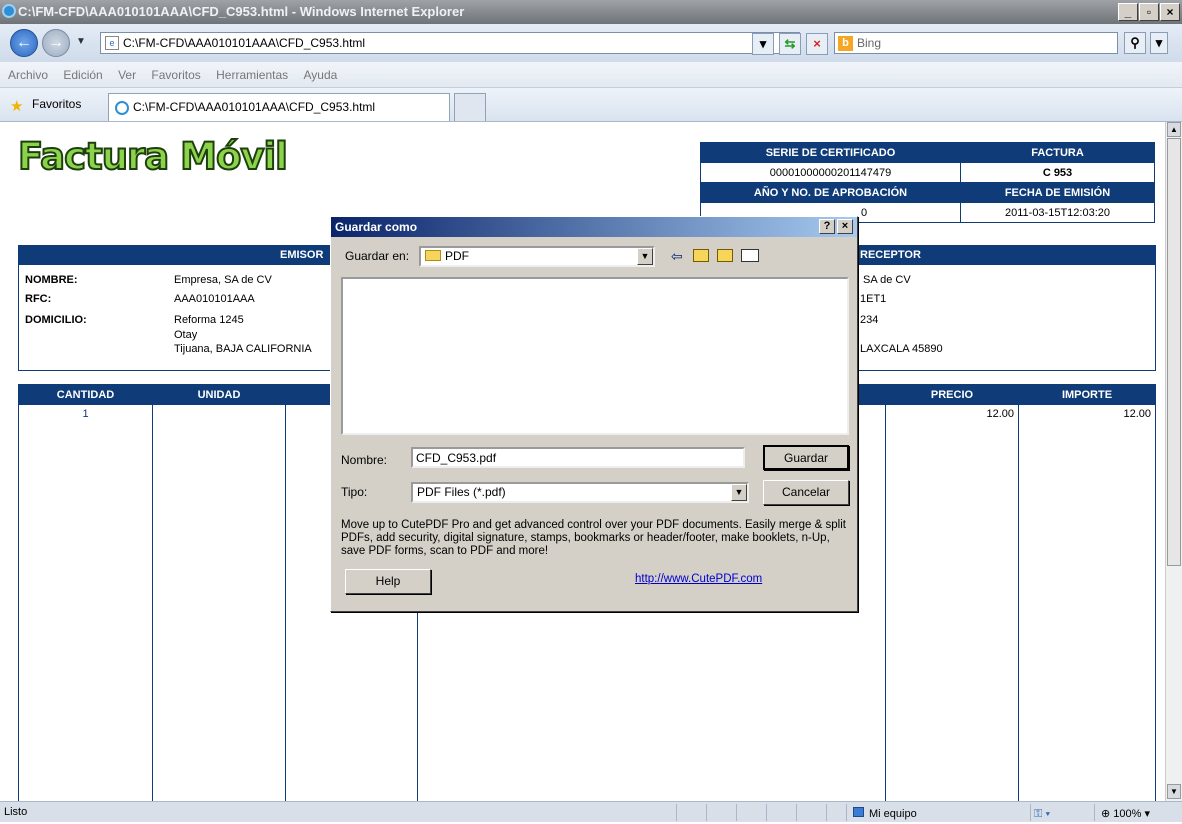 The height and width of the screenshot is (824, 1182). I want to click on browser-tab: C:\FM-CFD\AAA010101AAA\CFD_C953.html, so click(279, 107).